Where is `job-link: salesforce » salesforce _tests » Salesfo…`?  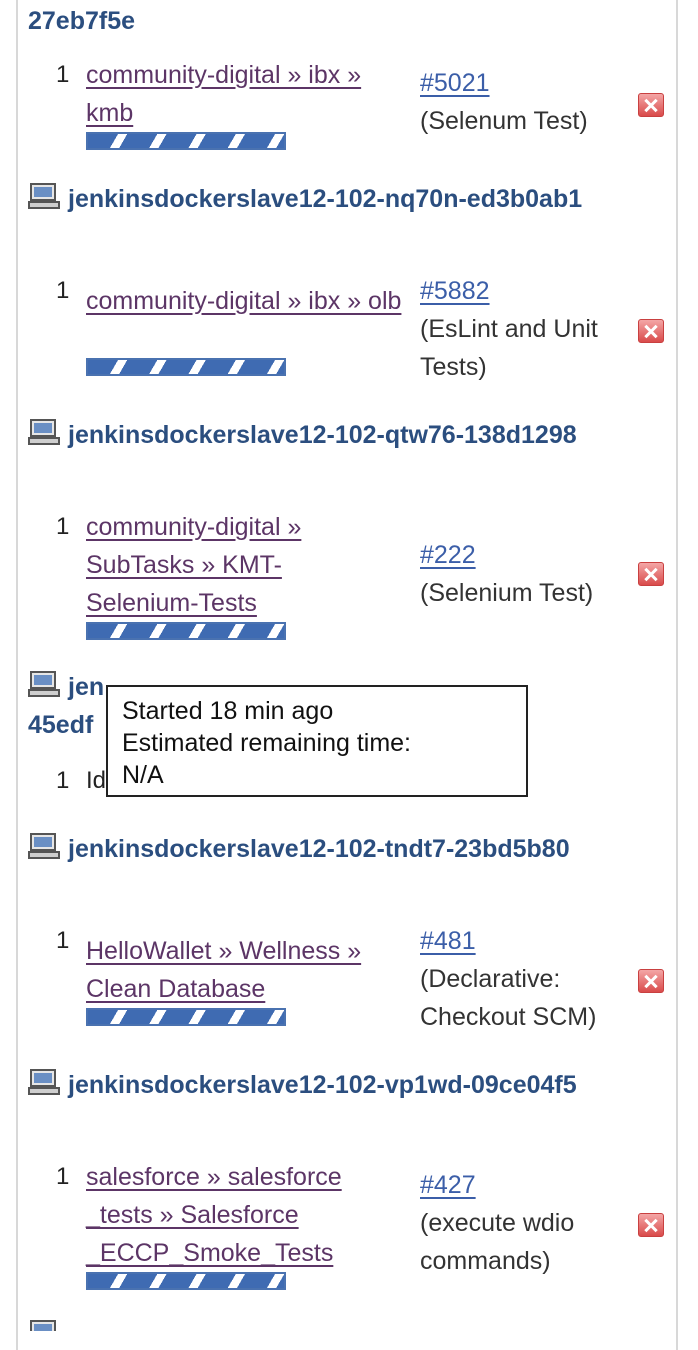 job-link: salesforce » salesforce _tests » Salesfo… is located at coordinates (236, 1215).